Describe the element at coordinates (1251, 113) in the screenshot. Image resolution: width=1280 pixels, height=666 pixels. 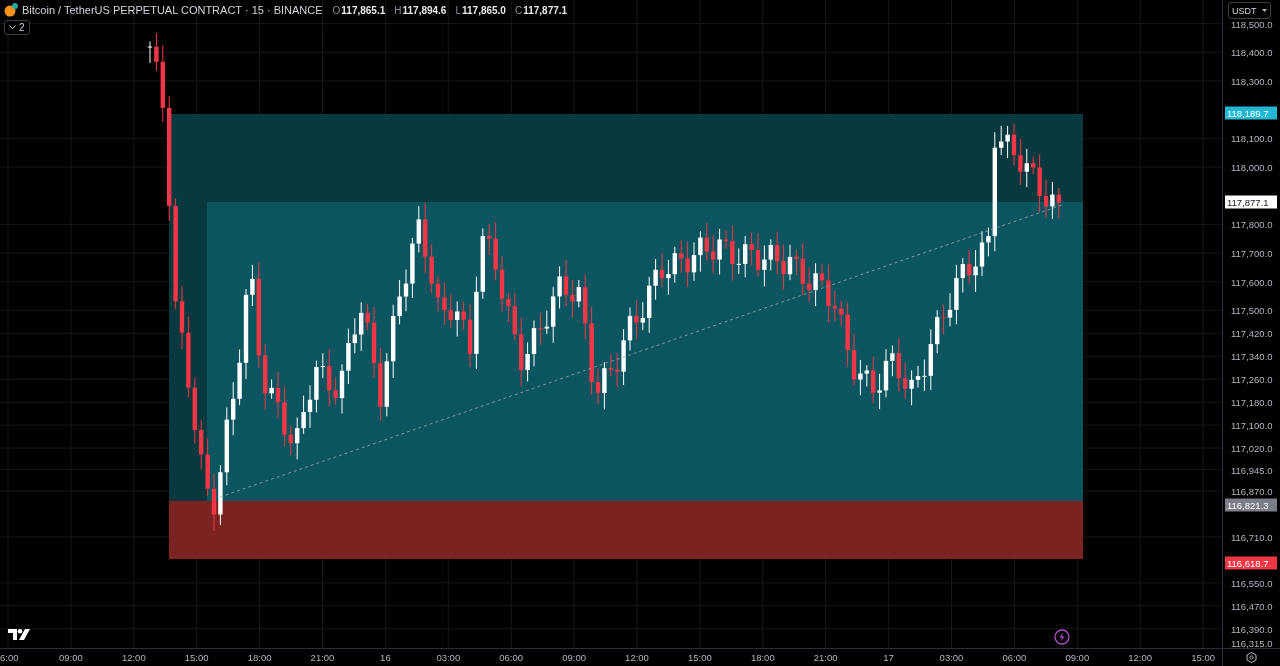
I see `price-tag: 118,189.7` at that location.